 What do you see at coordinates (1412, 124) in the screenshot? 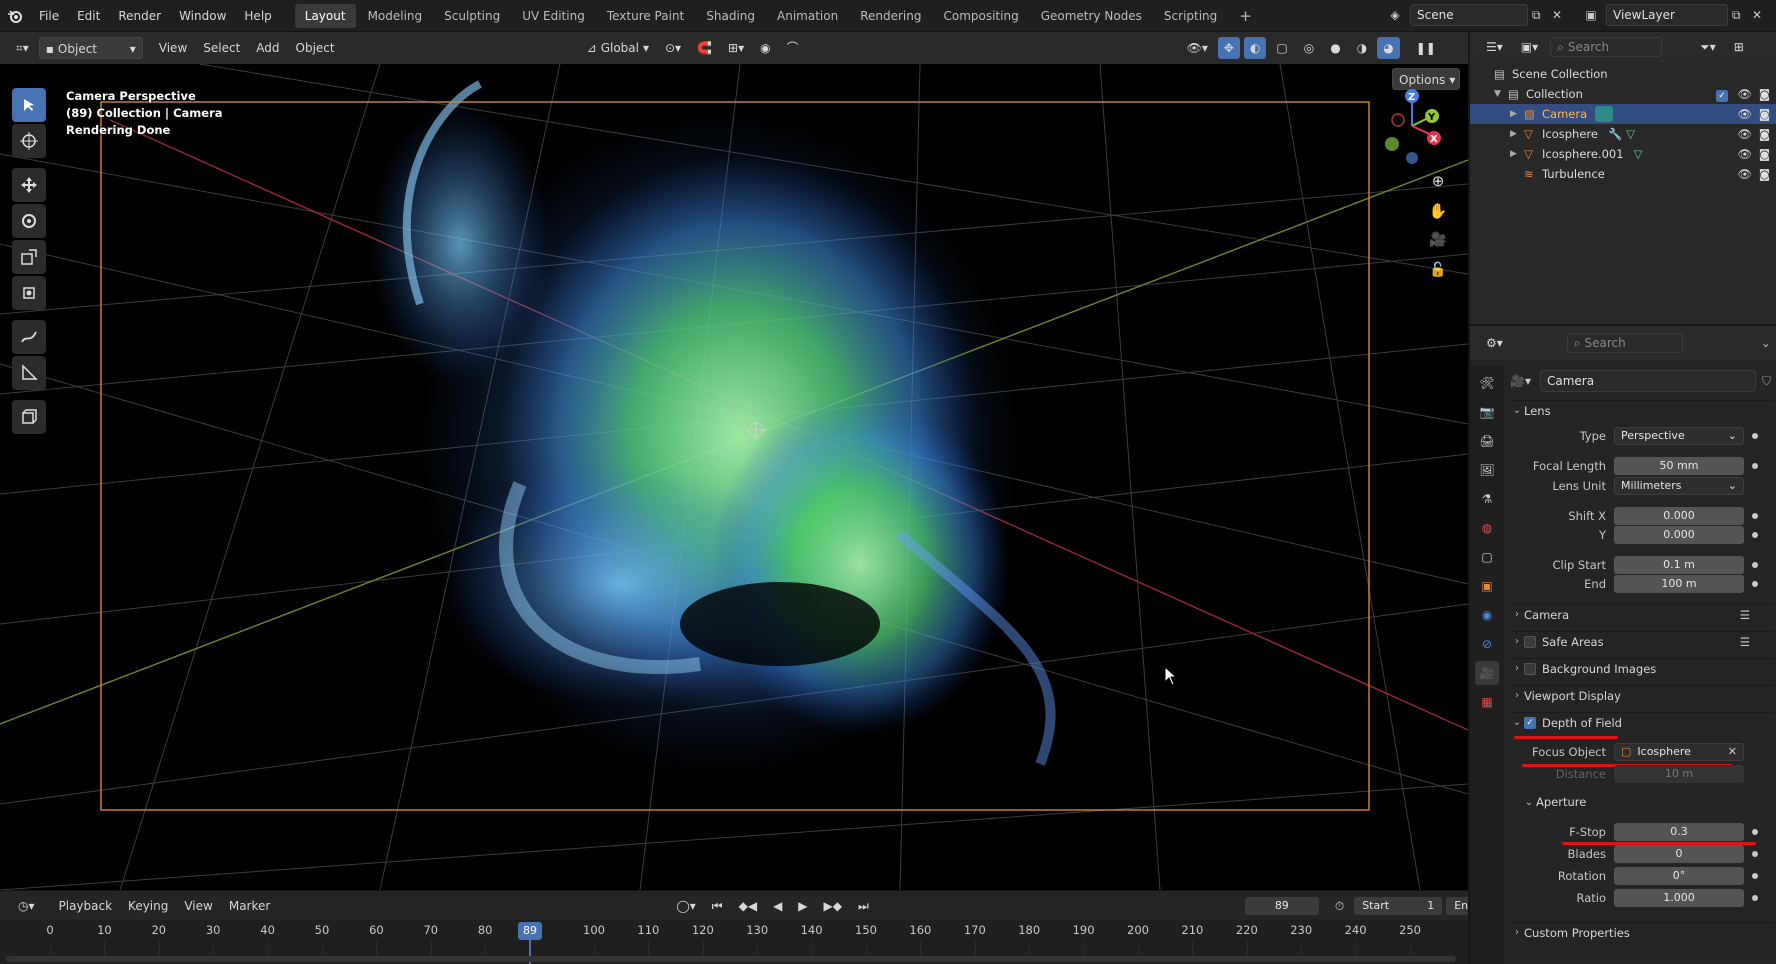
I see `navigation-gizmo: Z Y X` at bounding box center [1412, 124].